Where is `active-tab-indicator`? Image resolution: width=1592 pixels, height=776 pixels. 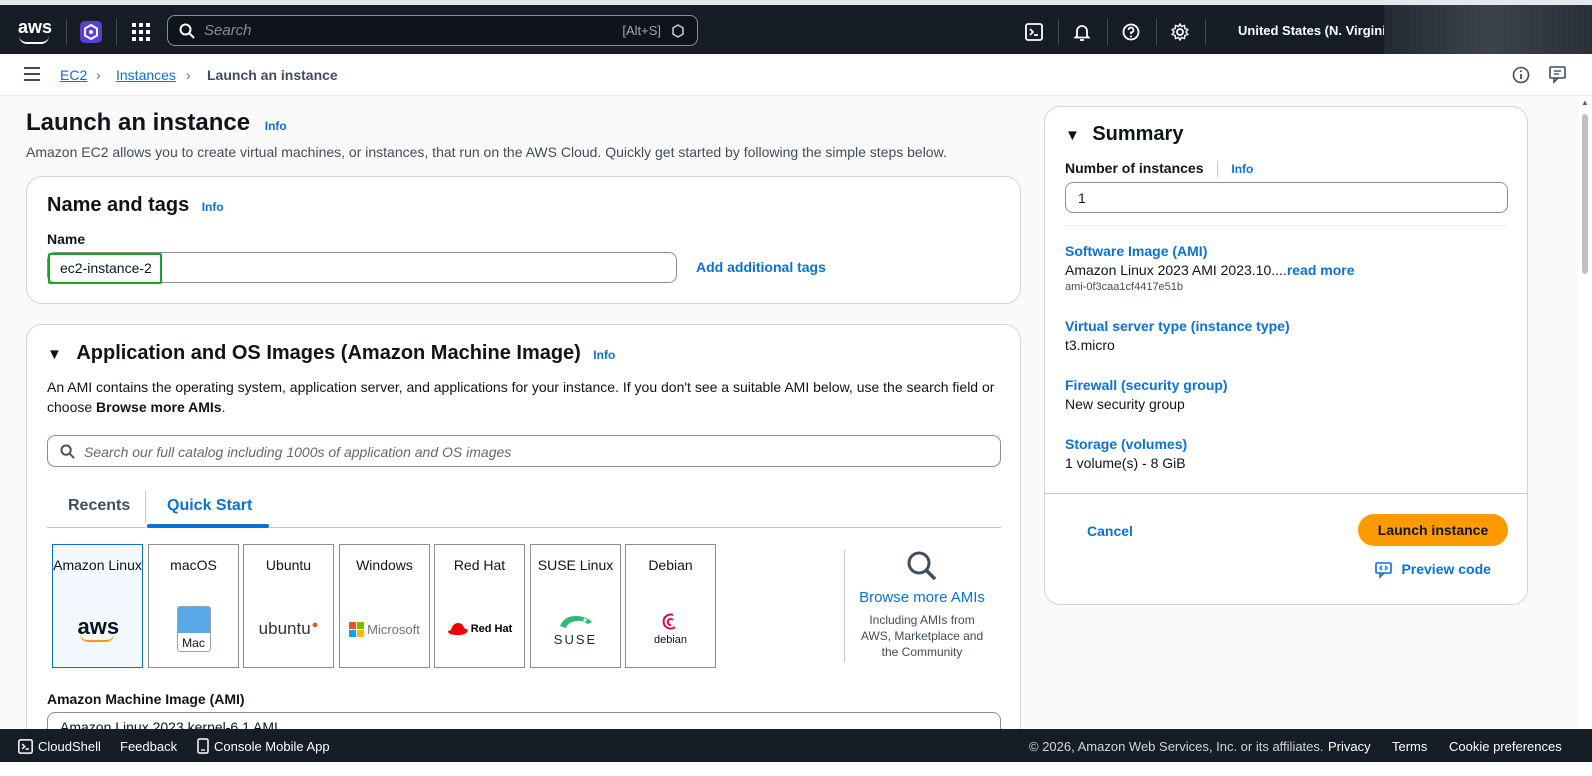 active-tab-indicator is located at coordinates (208, 526).